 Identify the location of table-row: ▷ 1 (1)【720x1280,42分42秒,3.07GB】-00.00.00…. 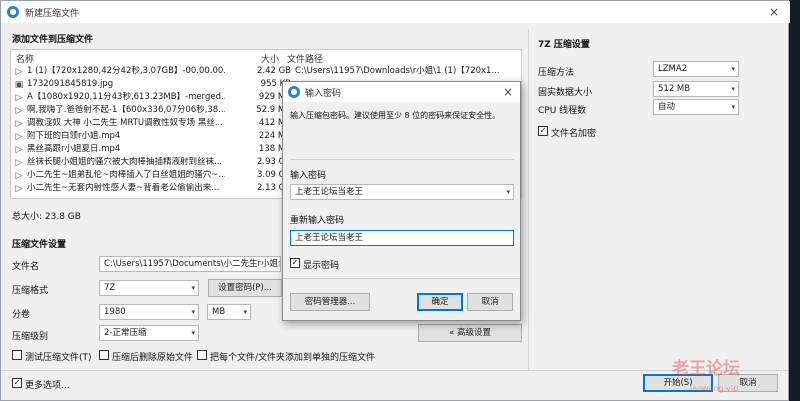
(266, 71).